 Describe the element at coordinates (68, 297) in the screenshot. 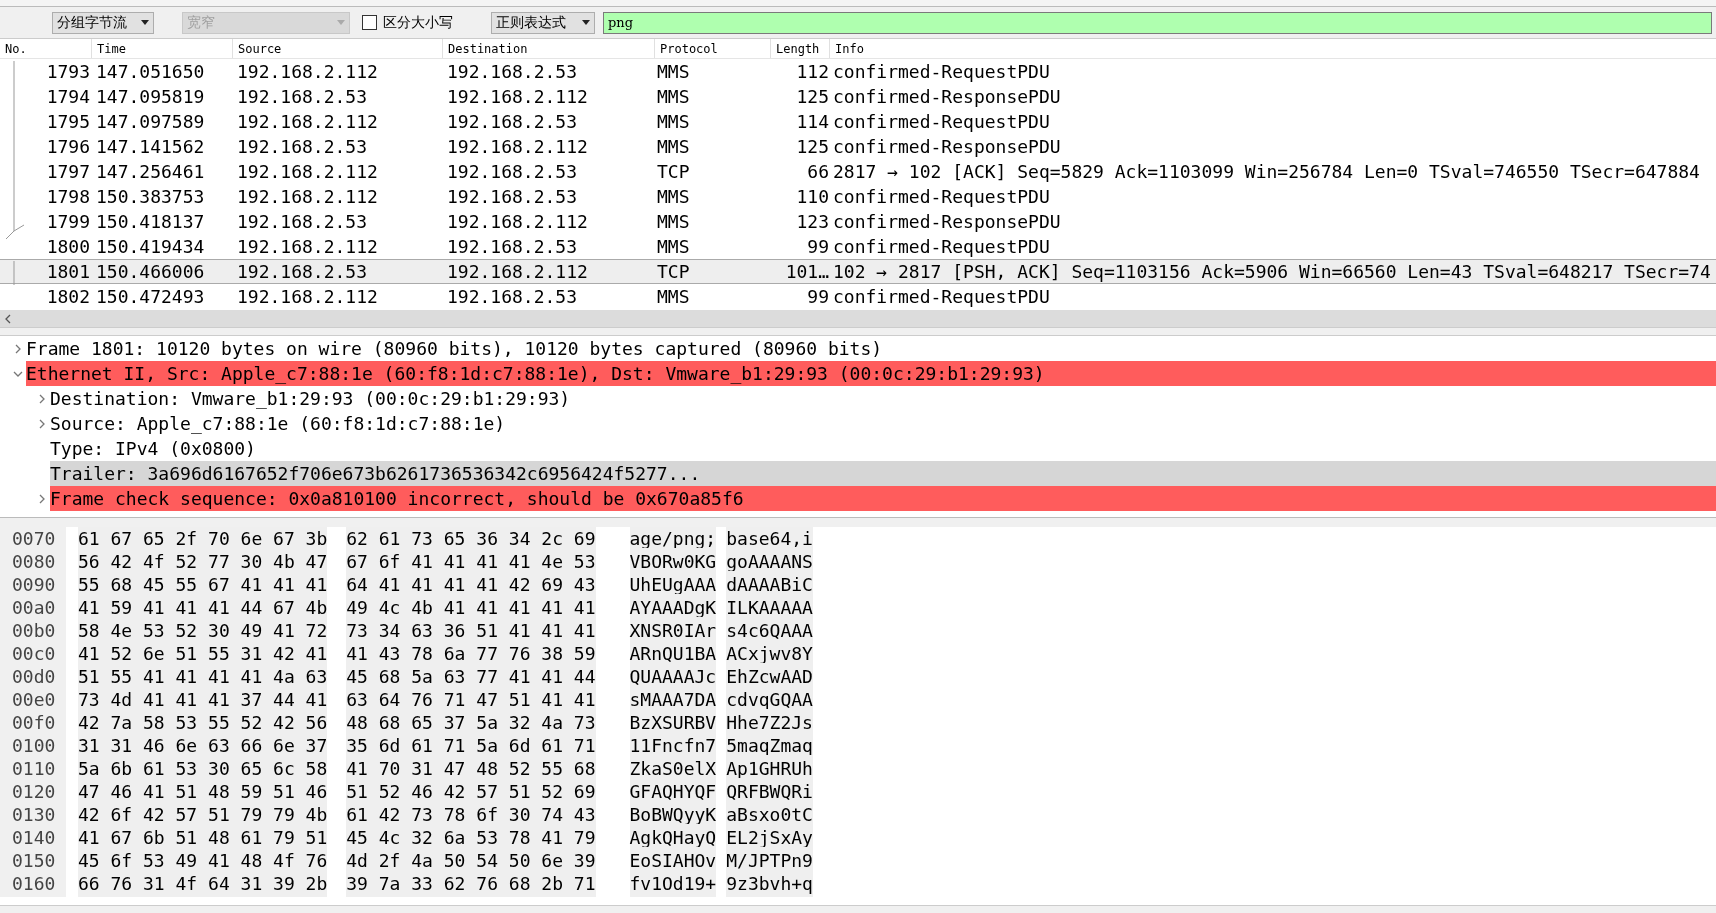

I see `table-cell-text: 1802` at that location.